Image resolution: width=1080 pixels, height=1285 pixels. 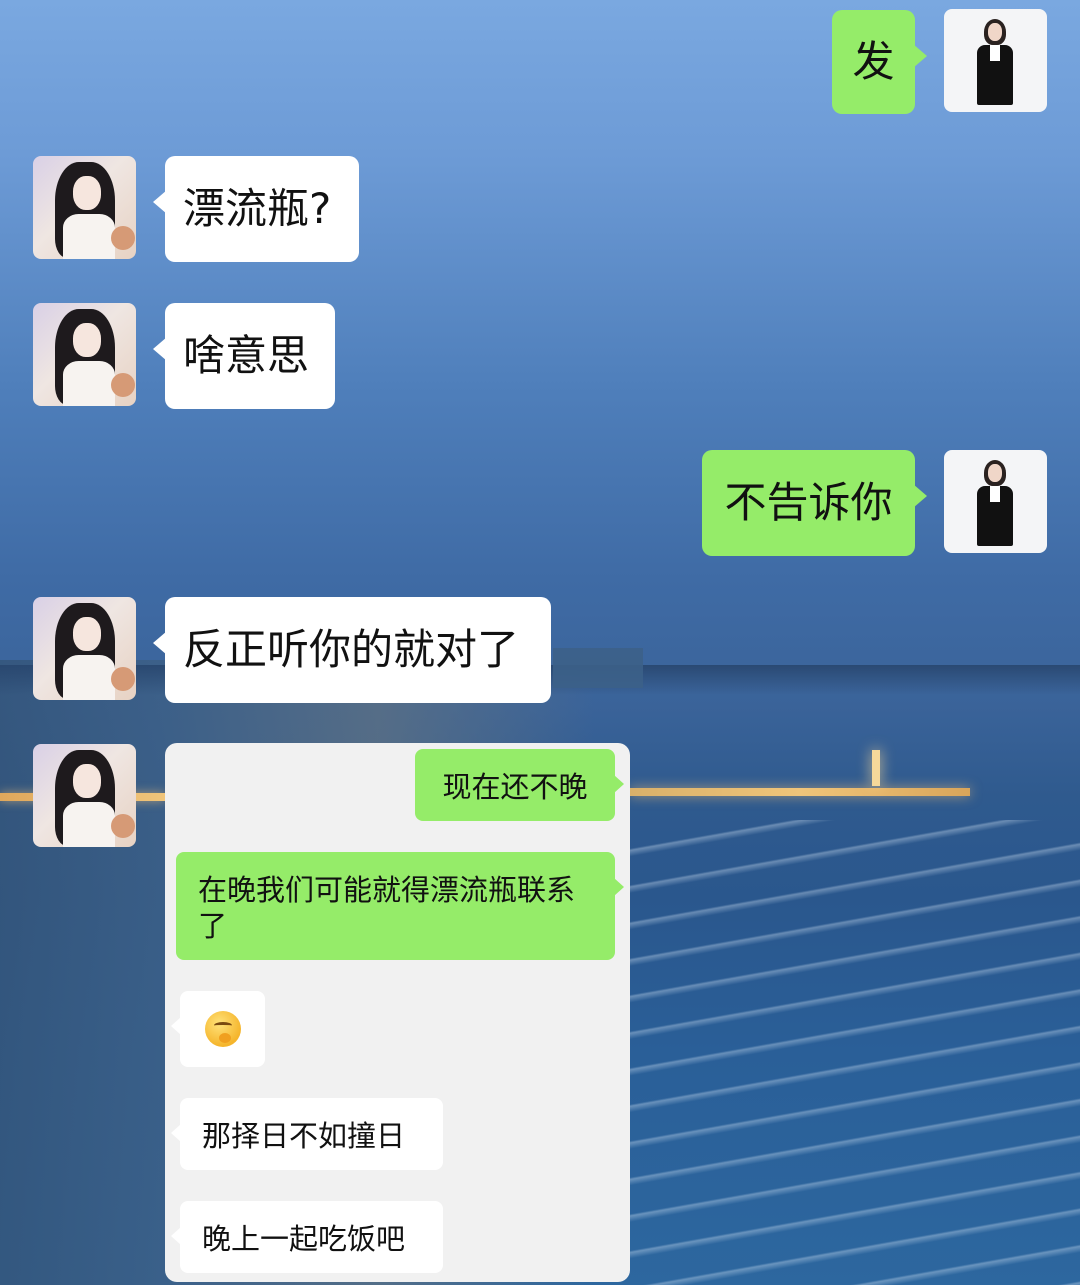 I want to click on forwarded-message-sent: 在晚我们可能就得漂流瓶联系了, so click(x=400, y=906).